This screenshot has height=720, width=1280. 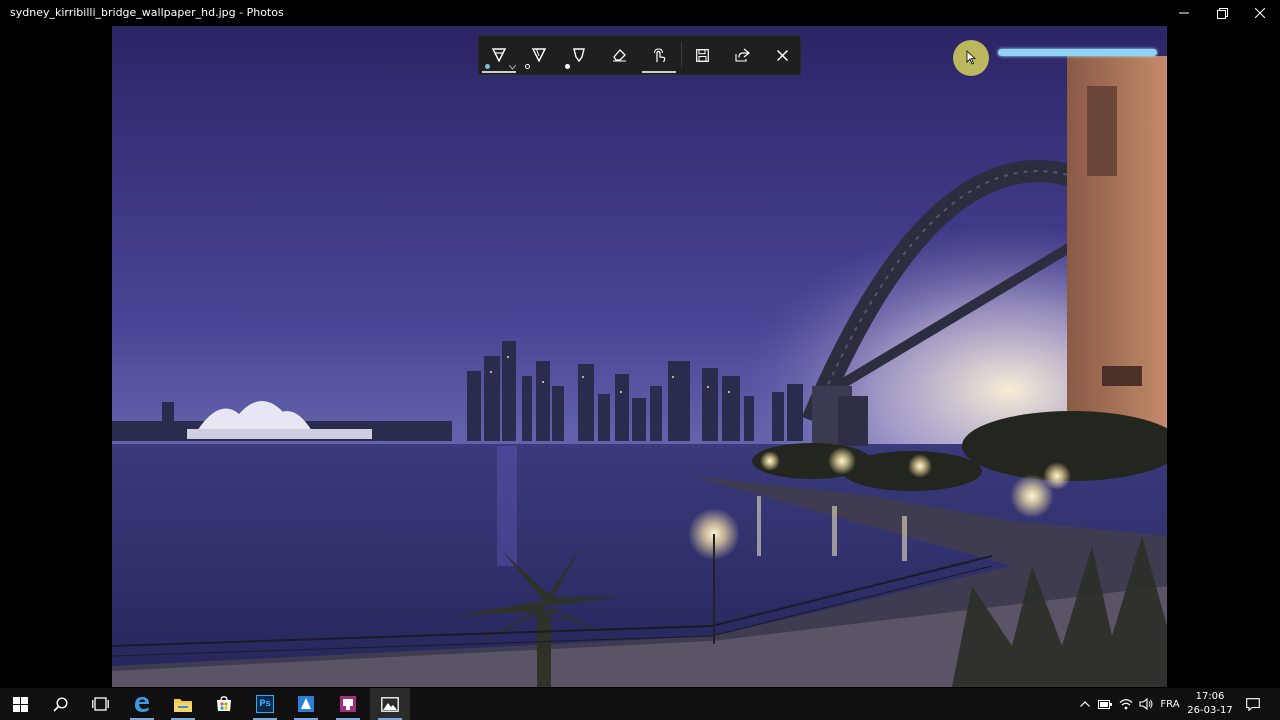 I want to click on windows-start-icon, so click(x=20, y=704).